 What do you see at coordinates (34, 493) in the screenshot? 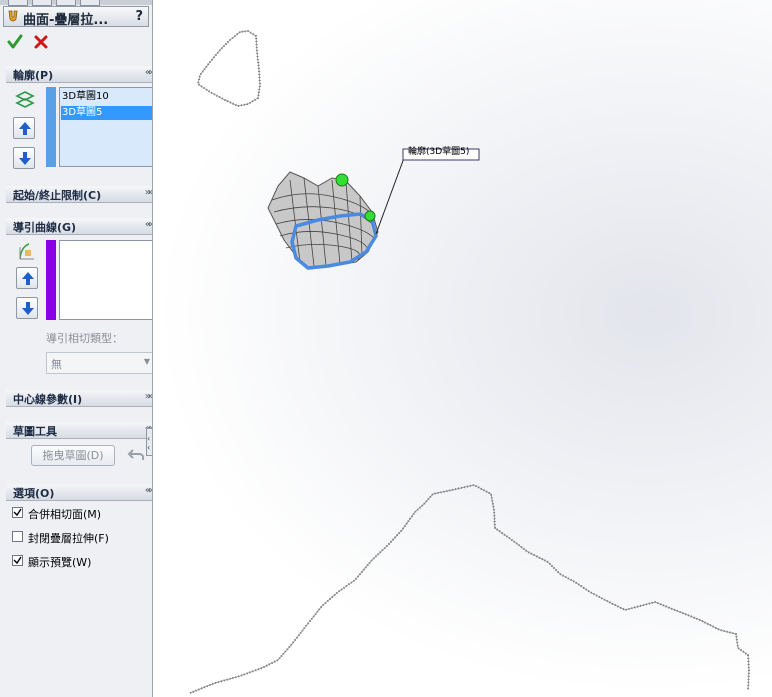
I see `options-title: 選項(O)` at bounding box center [34, 493].